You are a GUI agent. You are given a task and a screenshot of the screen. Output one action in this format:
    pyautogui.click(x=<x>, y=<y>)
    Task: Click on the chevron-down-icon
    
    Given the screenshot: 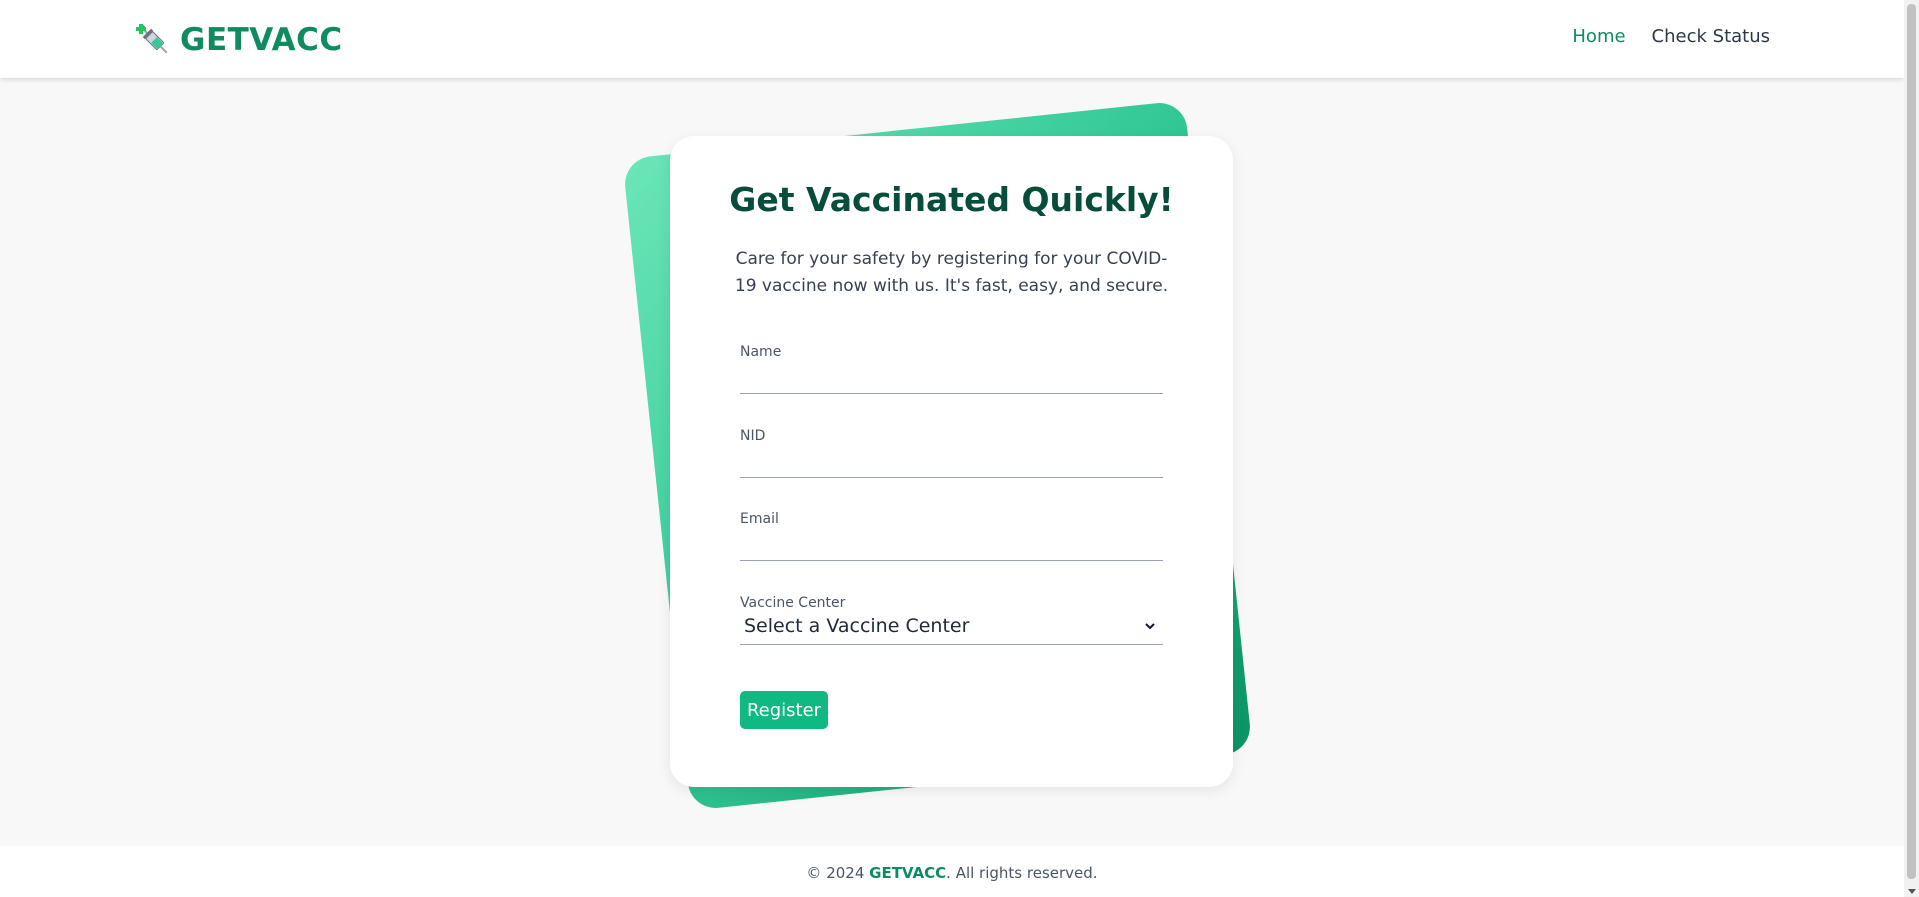 What is the action you would take?
    pyautogui.click(x=1150, y=626)
    